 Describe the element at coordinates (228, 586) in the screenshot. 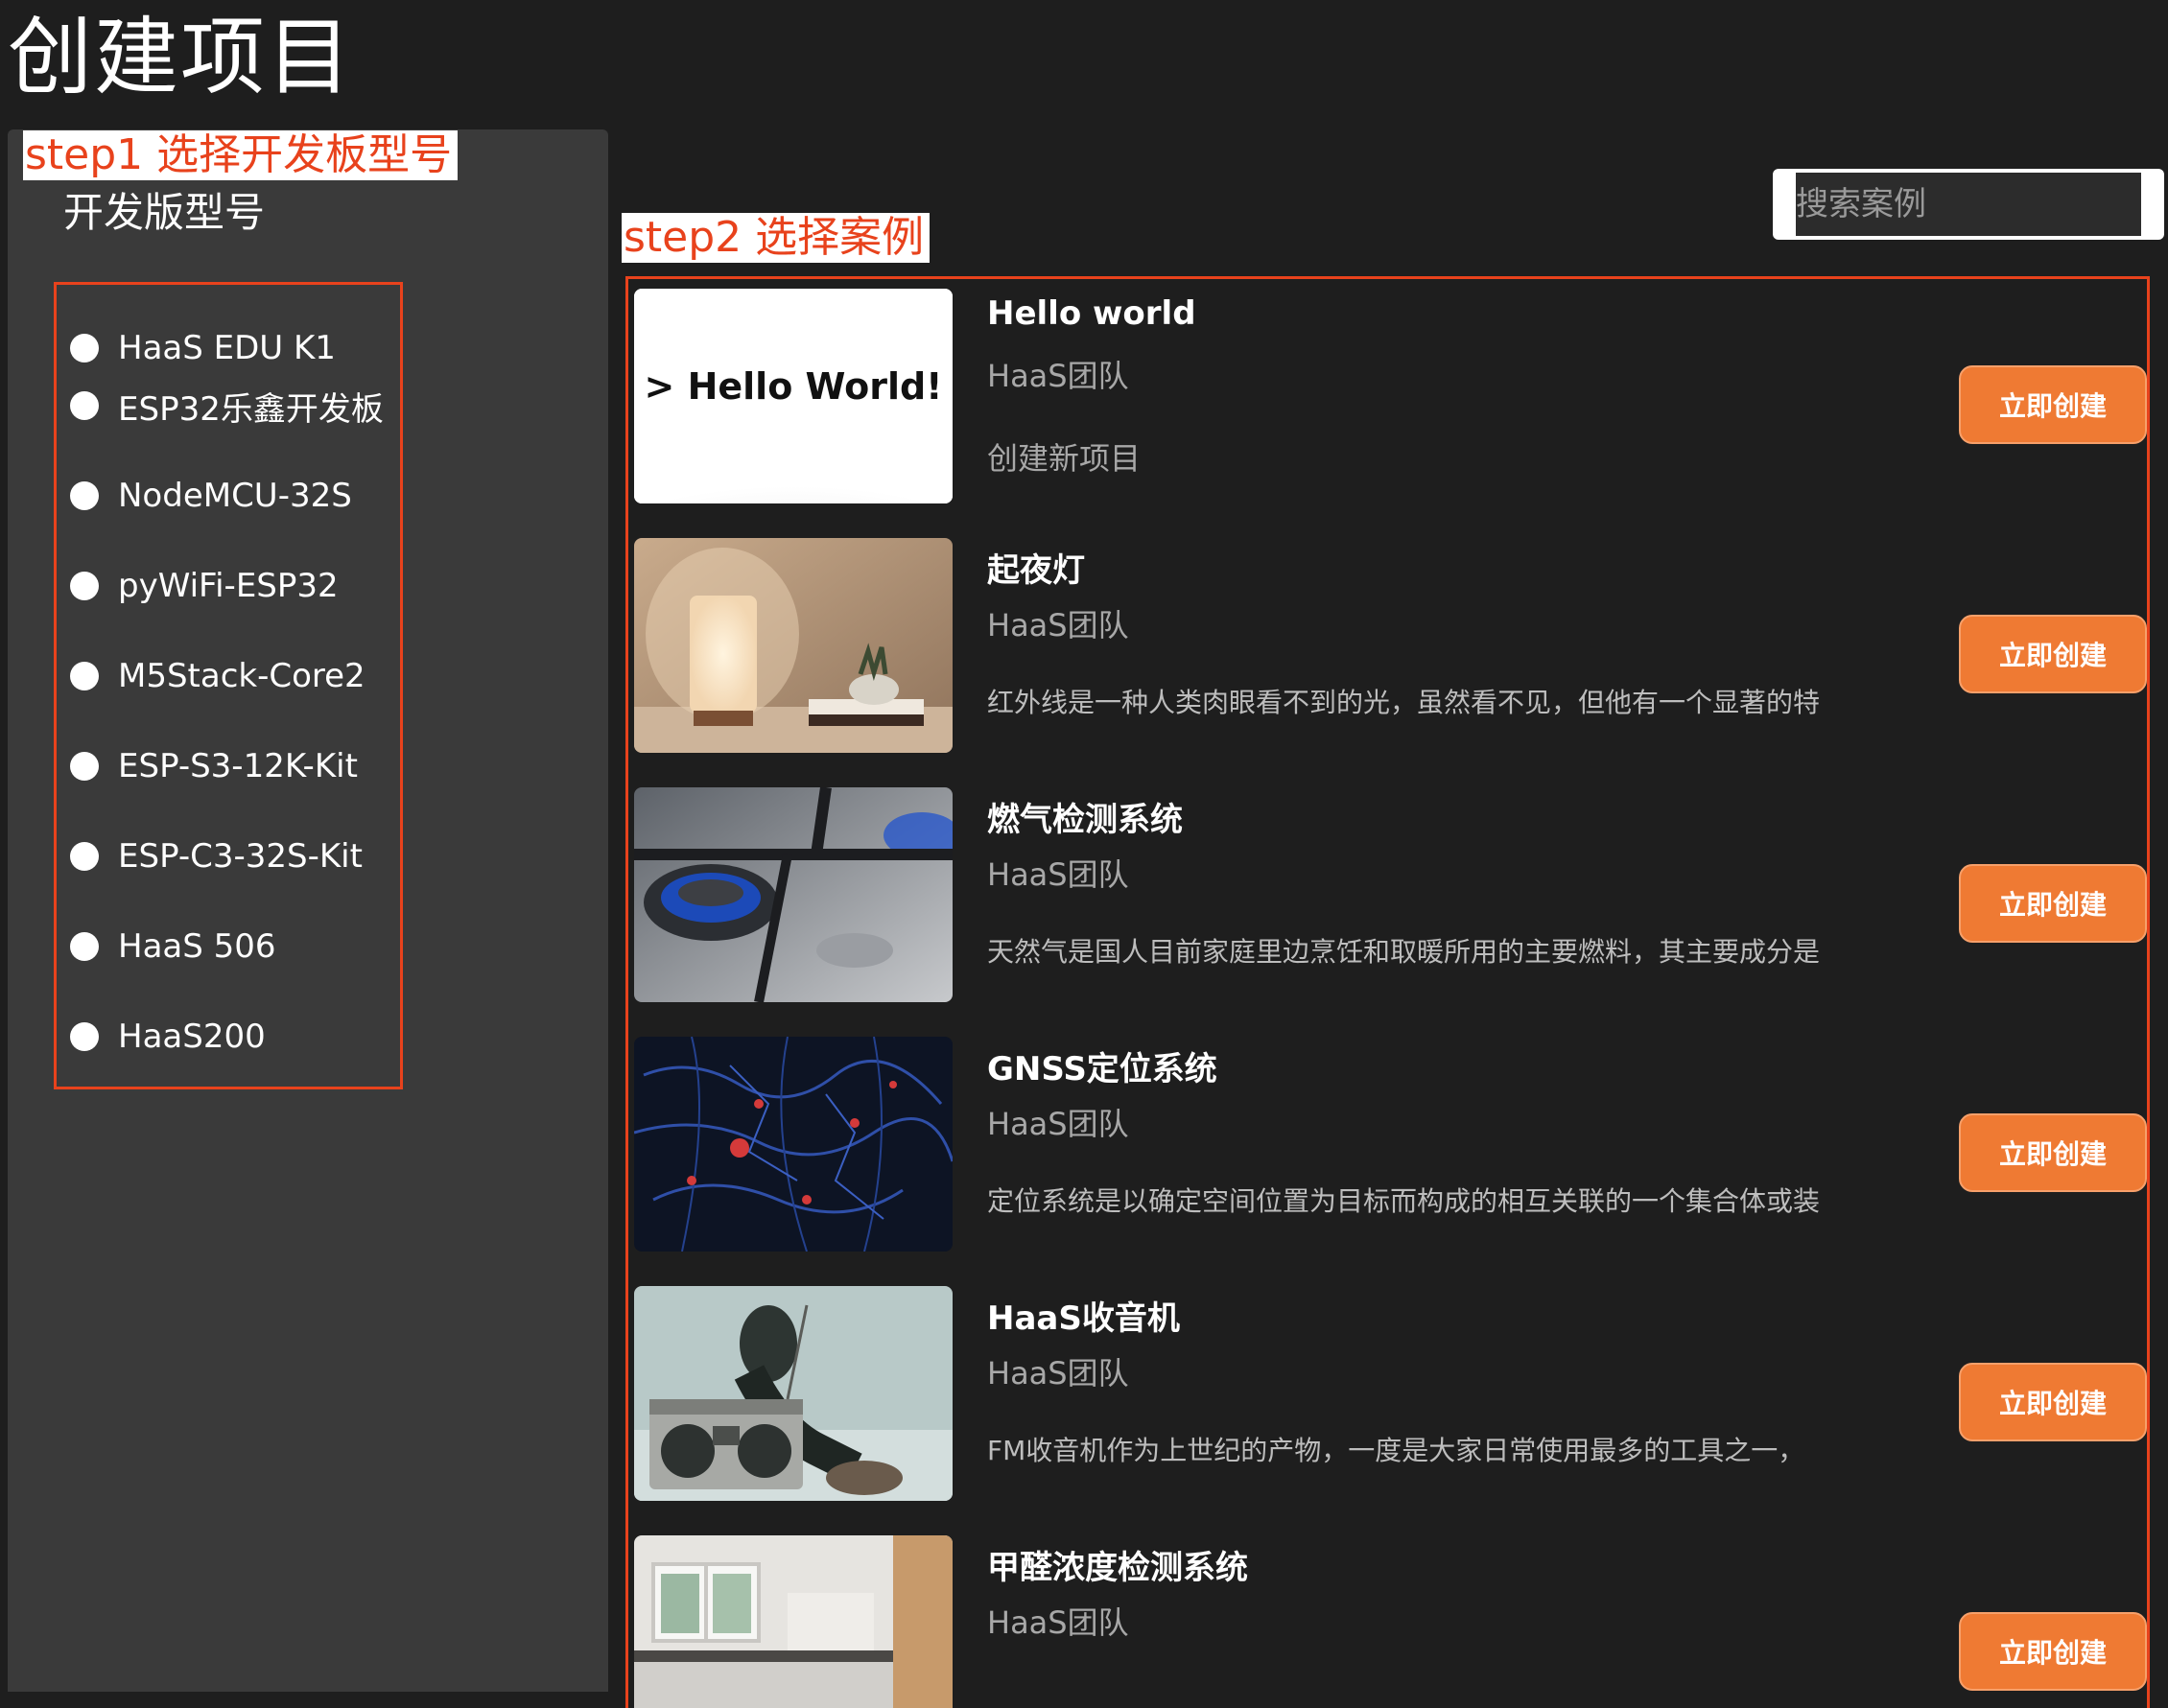

I see `board-option-label: pyWiFi-ESP32` at that location.